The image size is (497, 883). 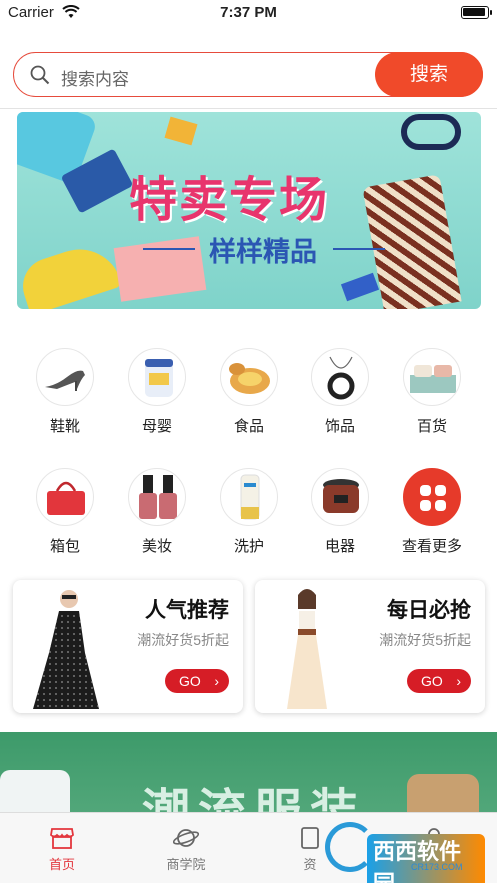 What do you see at coordinates (340, 497) in the screenshot?
I see `rice-cooker-icon` at bounding box center [340, 497].